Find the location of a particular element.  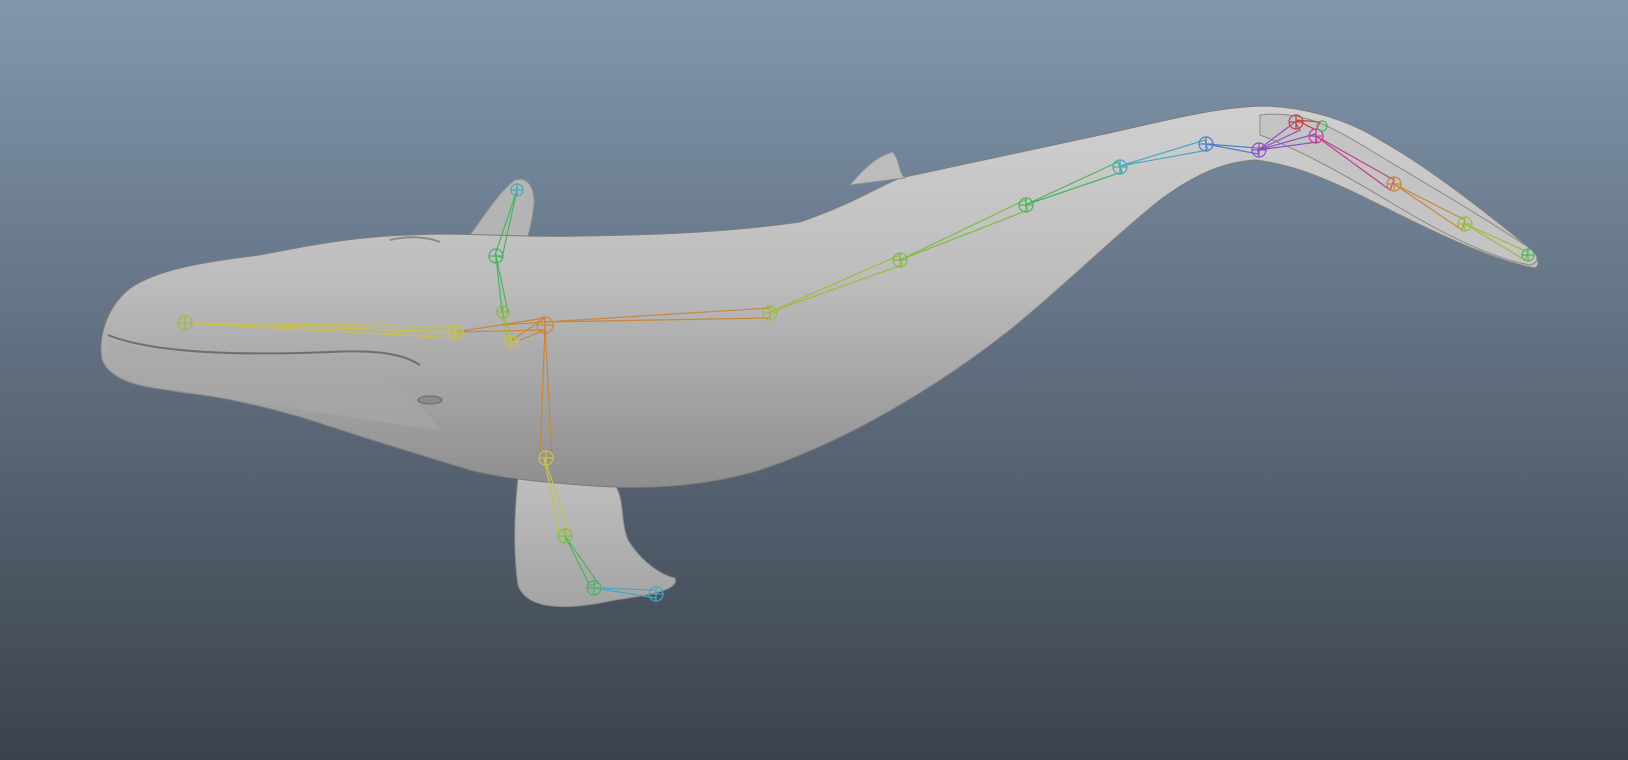

whale-eye is located at coordinates (430, 400).